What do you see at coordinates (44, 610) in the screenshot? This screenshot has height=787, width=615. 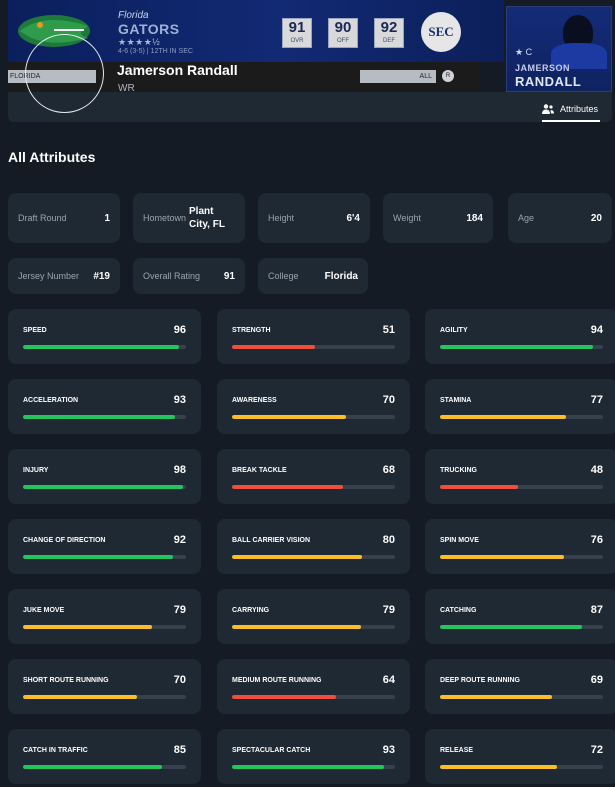 I see `attribute-name: JUKE MOVE` at bounding box center [44, 610].